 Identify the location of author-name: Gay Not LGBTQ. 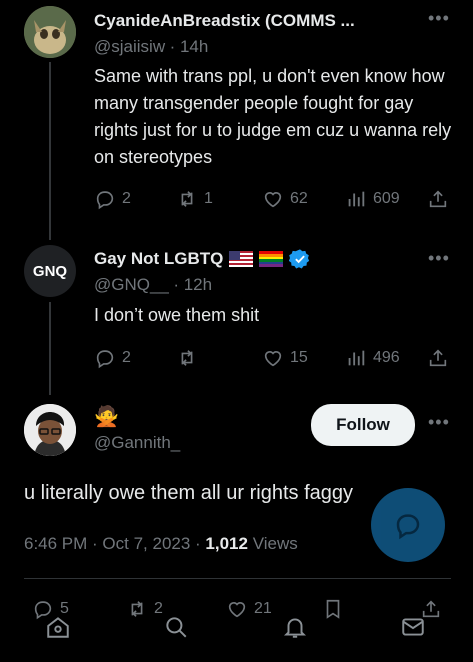
(158, 259).